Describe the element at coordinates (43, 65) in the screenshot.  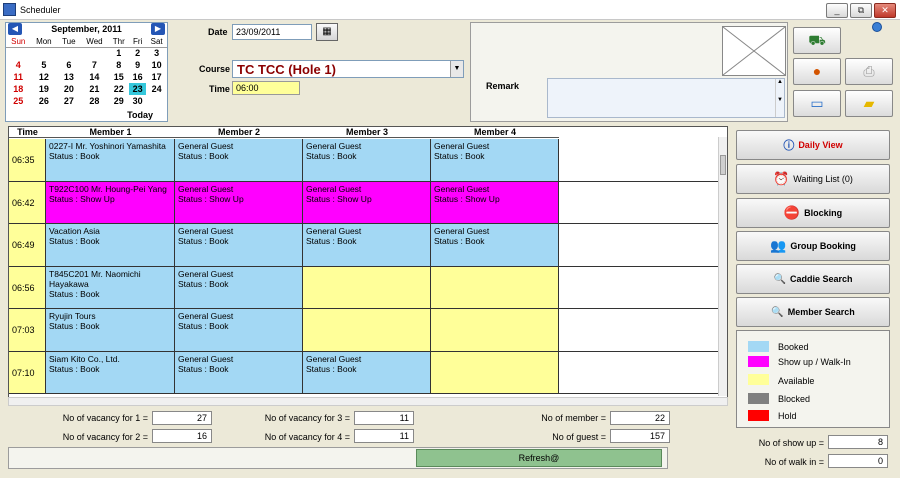
I see `calendar-day: 5` at that location.